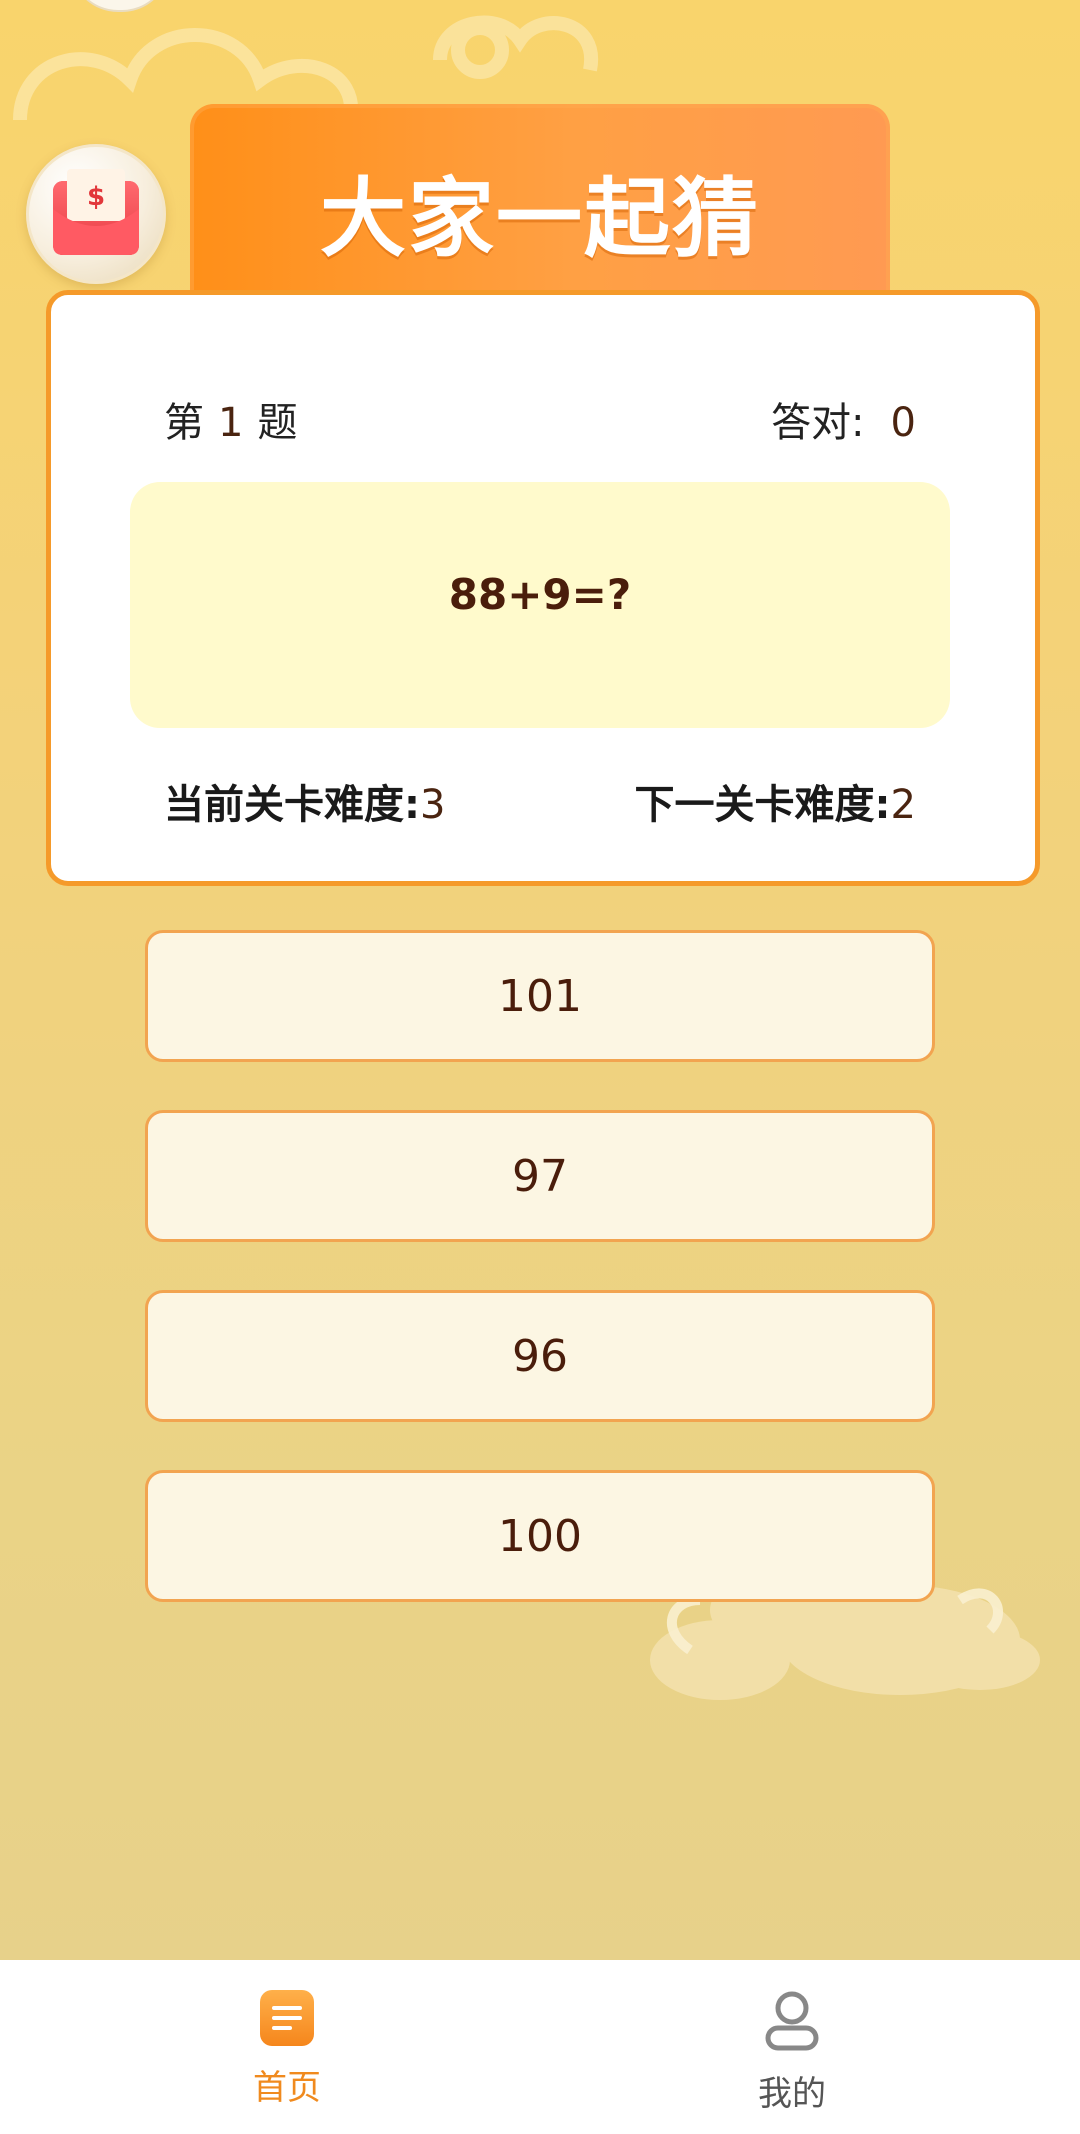  I want to click on page-title: 大家一起猜, so click(540, 219).